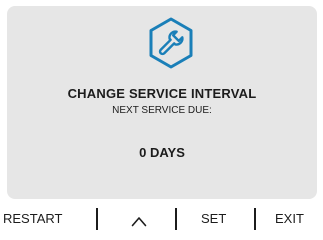 The image size is (323, 240). Describe the element at coordinates (32, 219) in the screenshot. I see `restart-button: RESTART` at that location.